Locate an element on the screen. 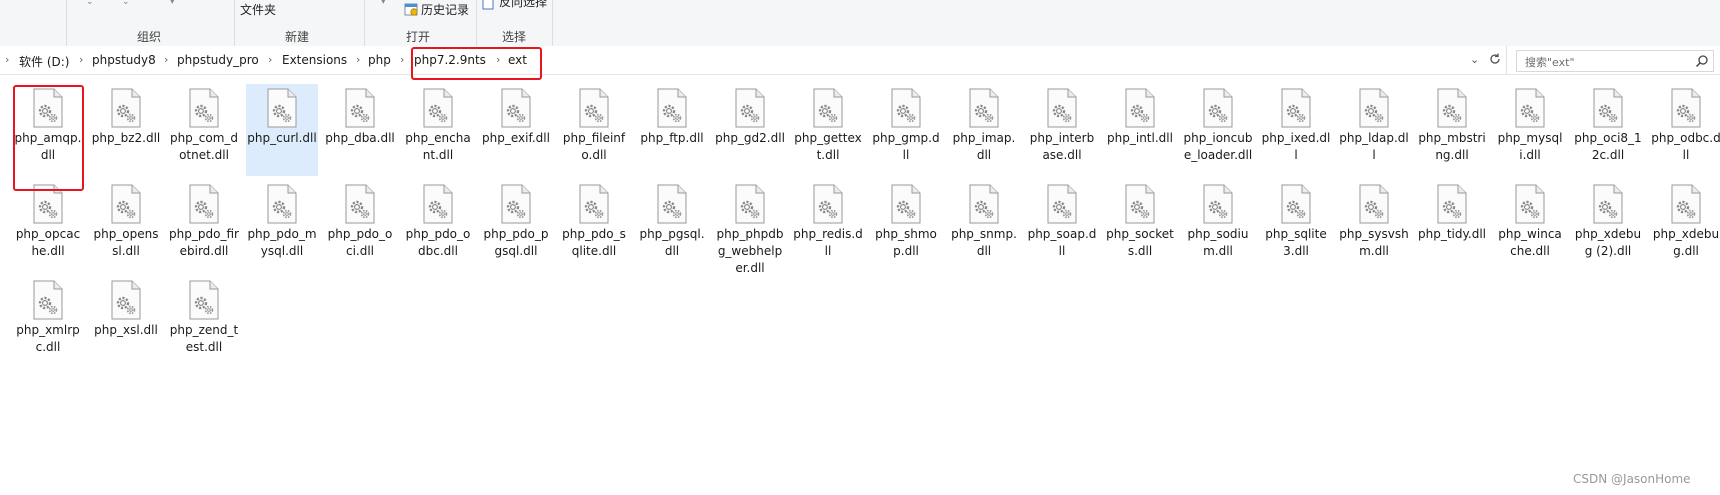 This screenshot has width=1720, height=495. history-button: 历史记录 is located at coordinates (445, 9).